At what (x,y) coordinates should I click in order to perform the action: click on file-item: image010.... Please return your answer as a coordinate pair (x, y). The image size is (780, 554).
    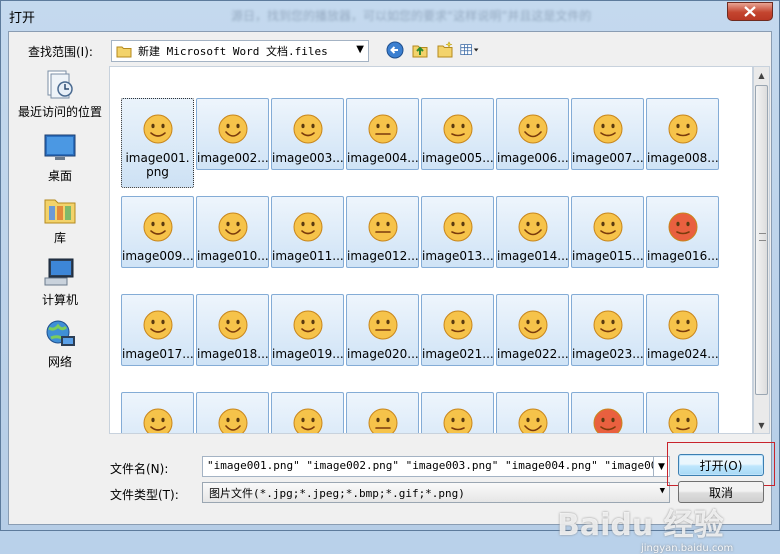
    Looking at the image, I should click on (232, 232).